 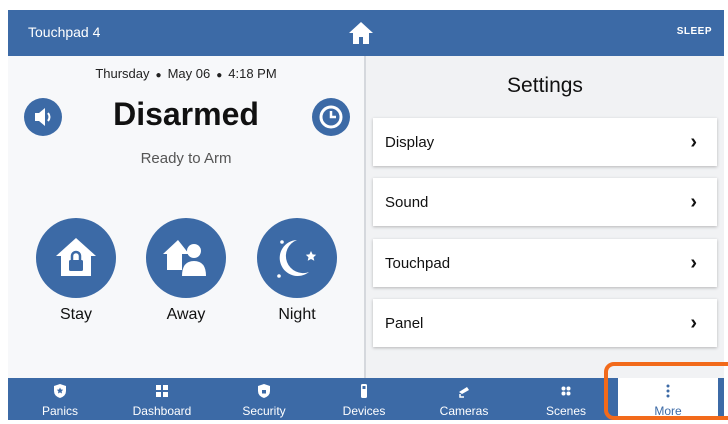 What do you see at coordinates (264, 399) in the screenshot?
I see `nav-security: Security` at bounding box center [264, 399].